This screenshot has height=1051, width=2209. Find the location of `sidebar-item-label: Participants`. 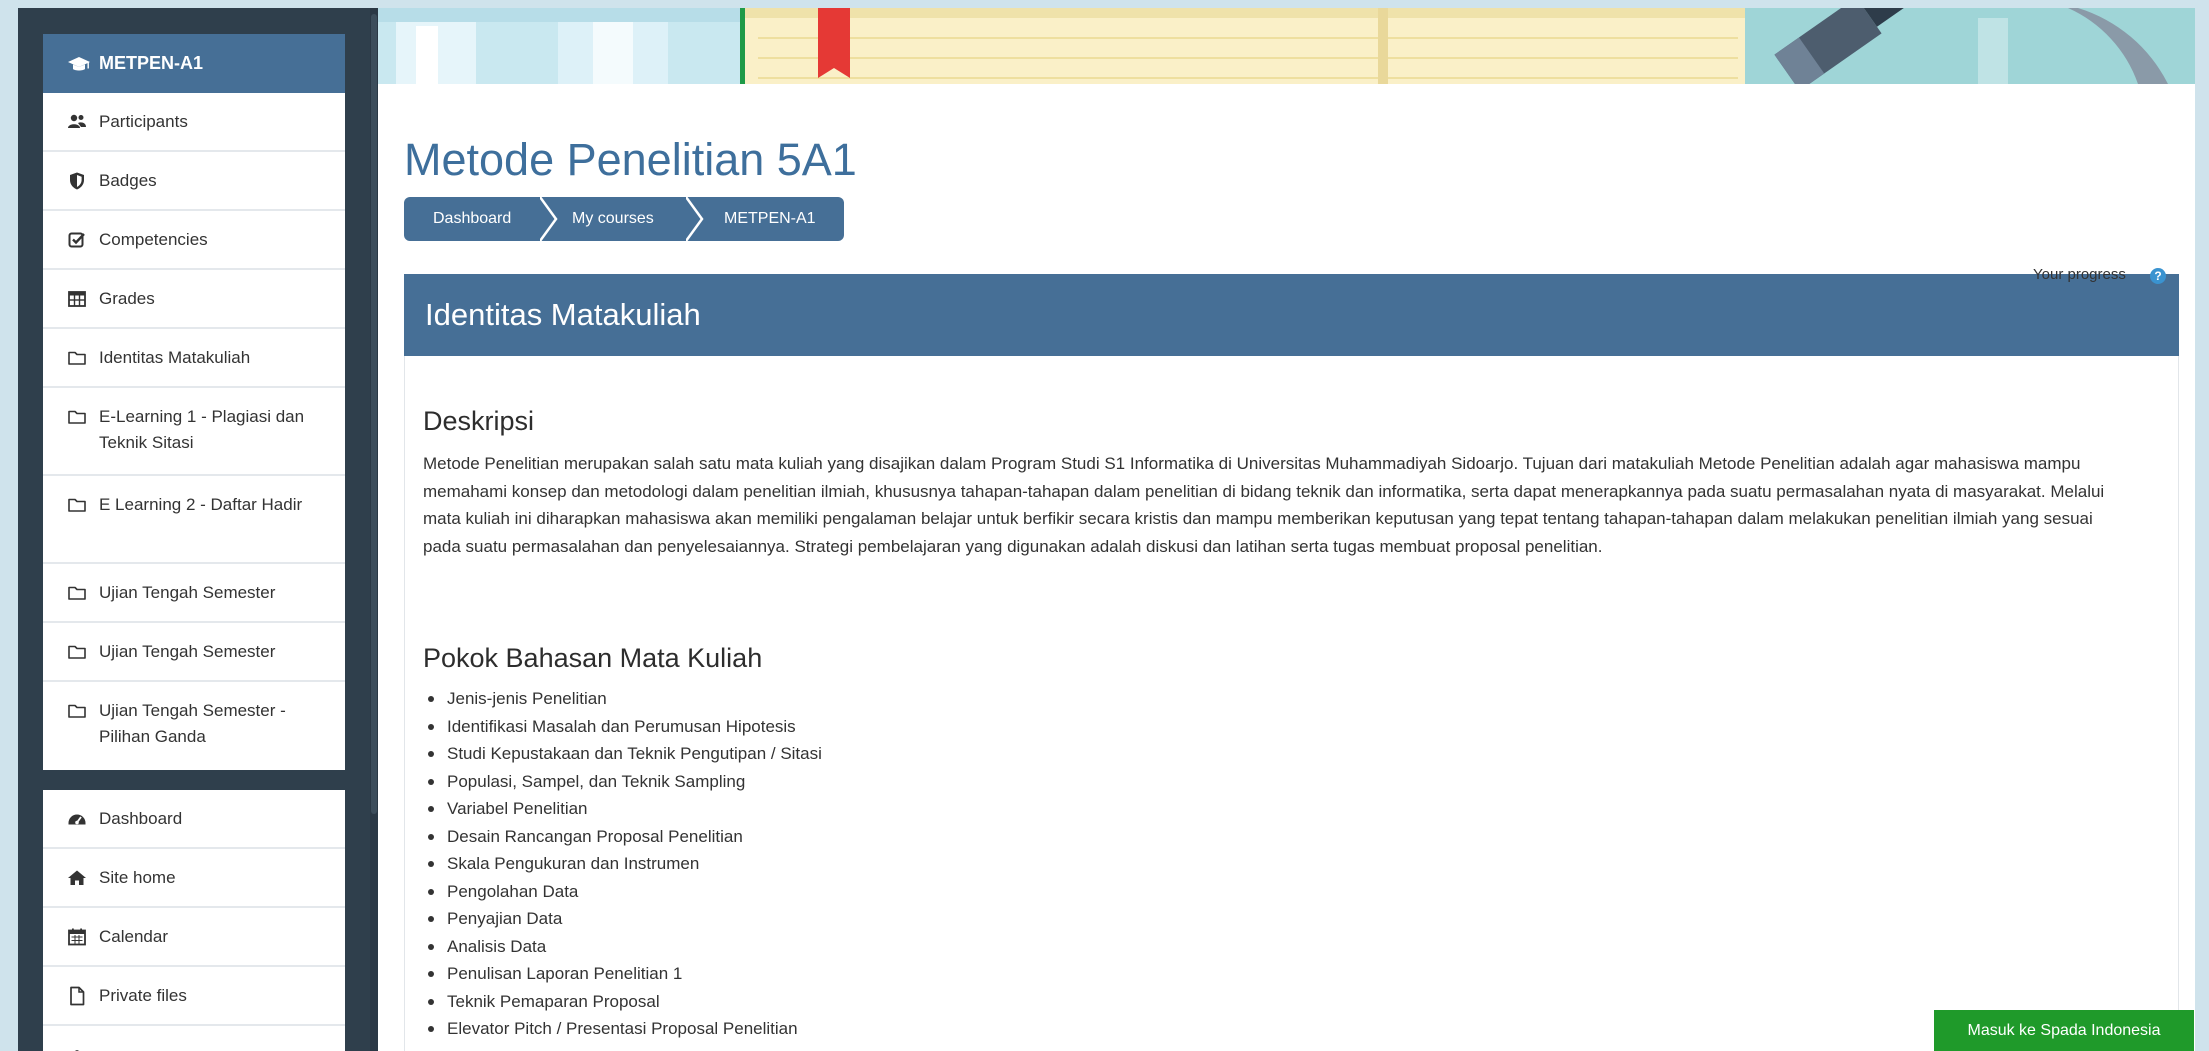

sidebar-item-label: Participants is located at coordinates (143, 121).